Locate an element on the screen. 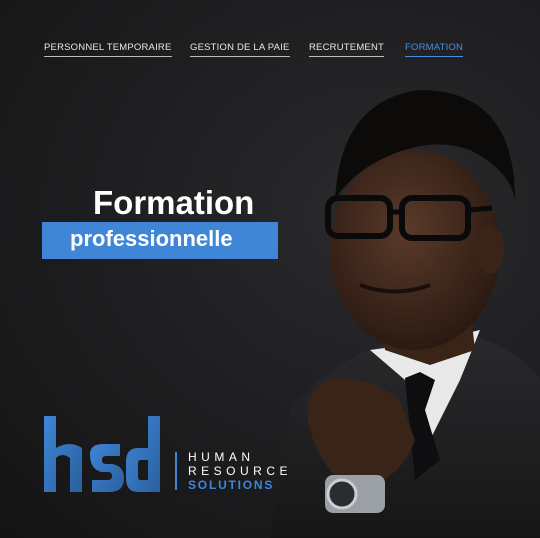  nav-item-recrutement: RECRUTEMENT is located at coordinates (347, 49).